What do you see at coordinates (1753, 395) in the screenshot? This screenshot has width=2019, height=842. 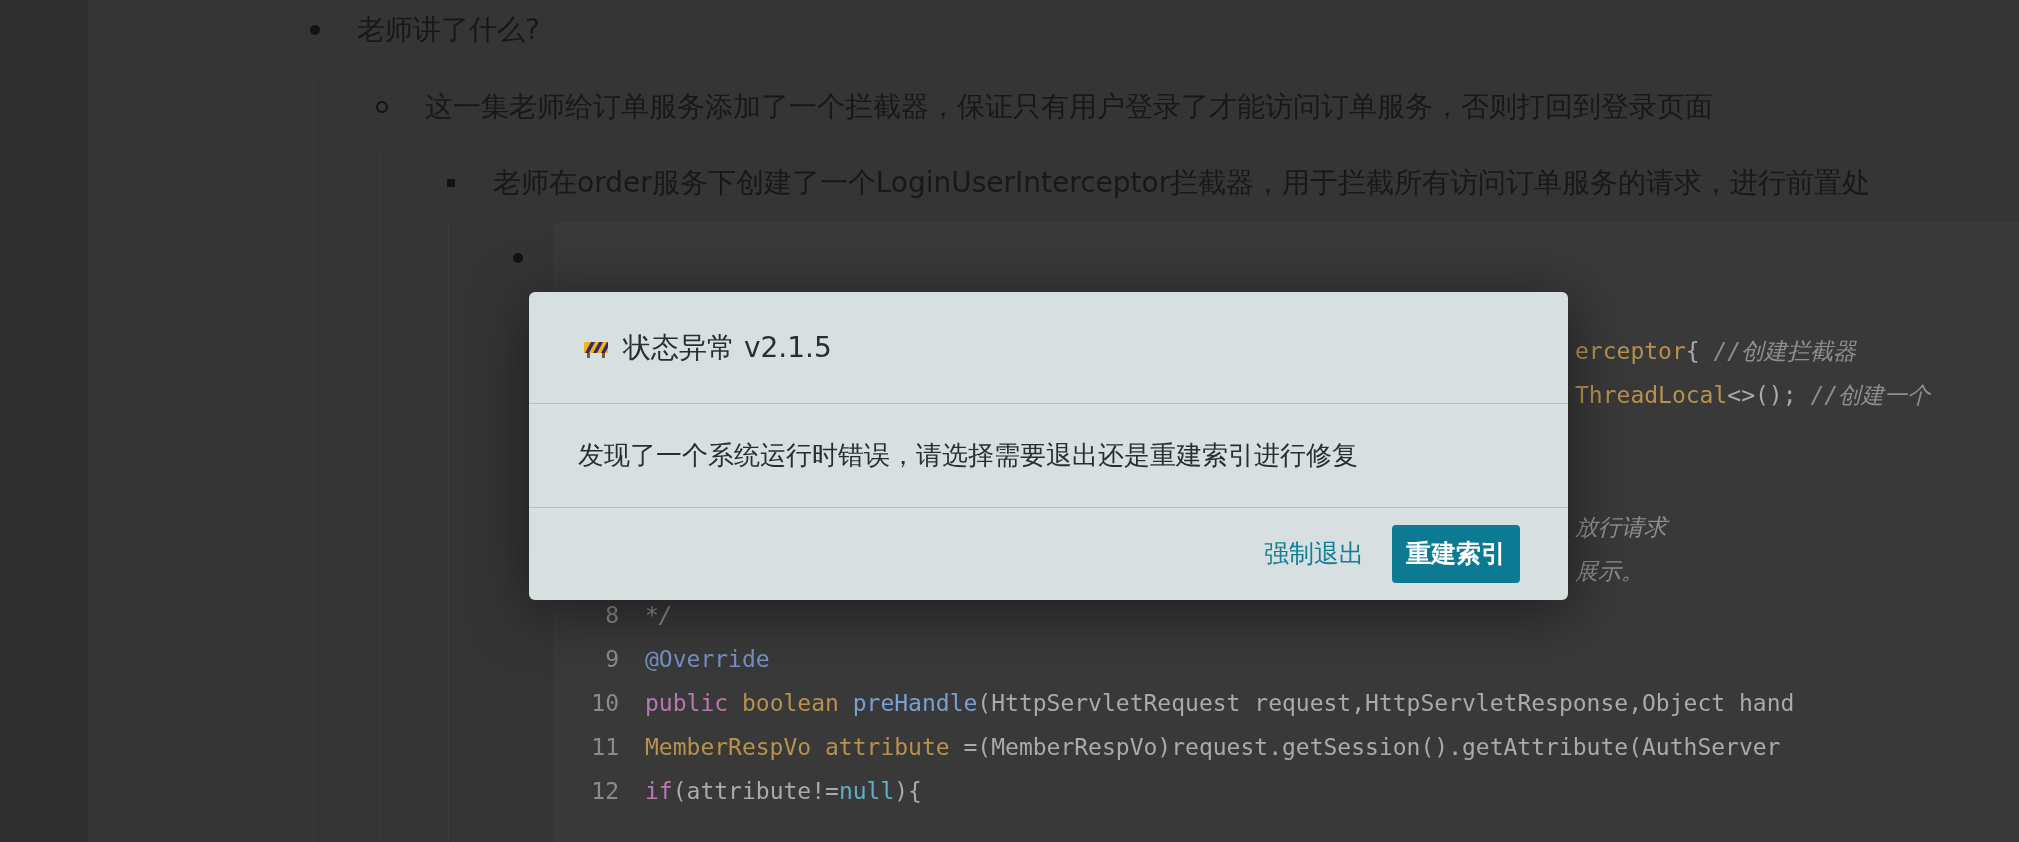 I see `code-line: ThreadLocal<>(); //创建一个` at bounding box center [1753, 395].